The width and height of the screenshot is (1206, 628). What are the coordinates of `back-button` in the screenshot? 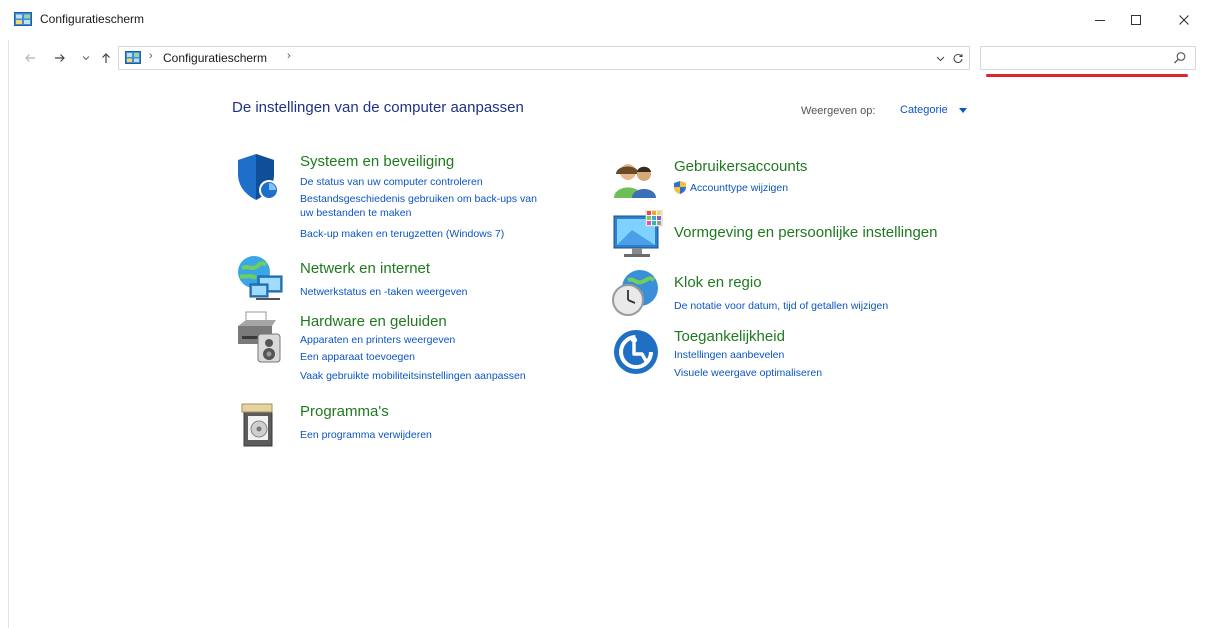 It's located at (30, 58).